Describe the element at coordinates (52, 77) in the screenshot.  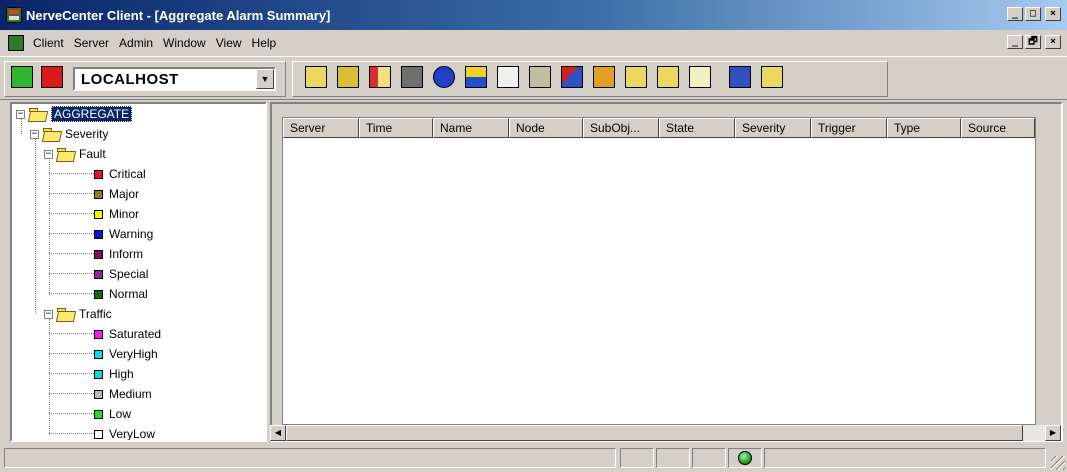
I see `disconnect-button` at that location.